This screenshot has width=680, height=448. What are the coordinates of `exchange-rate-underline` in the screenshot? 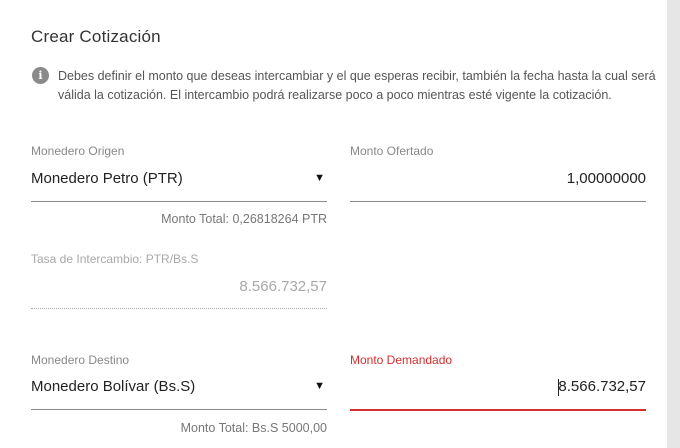 It's located at (179, 308).